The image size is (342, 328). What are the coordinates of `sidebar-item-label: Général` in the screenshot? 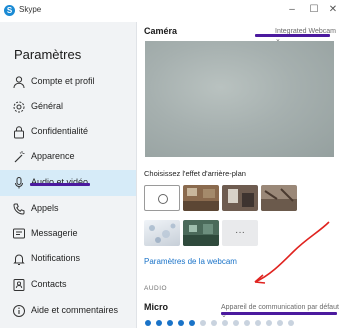 It's located at (47, 106).